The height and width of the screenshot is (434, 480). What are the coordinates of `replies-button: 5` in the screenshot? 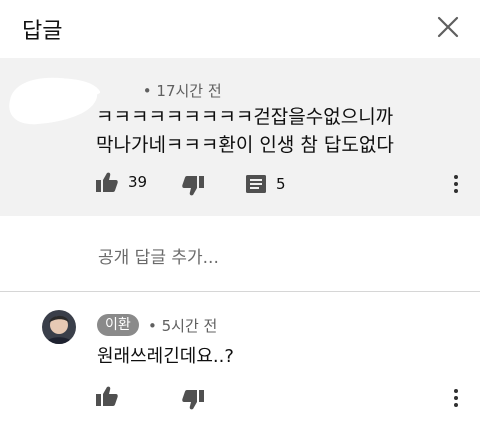 It's located at (266, 184).